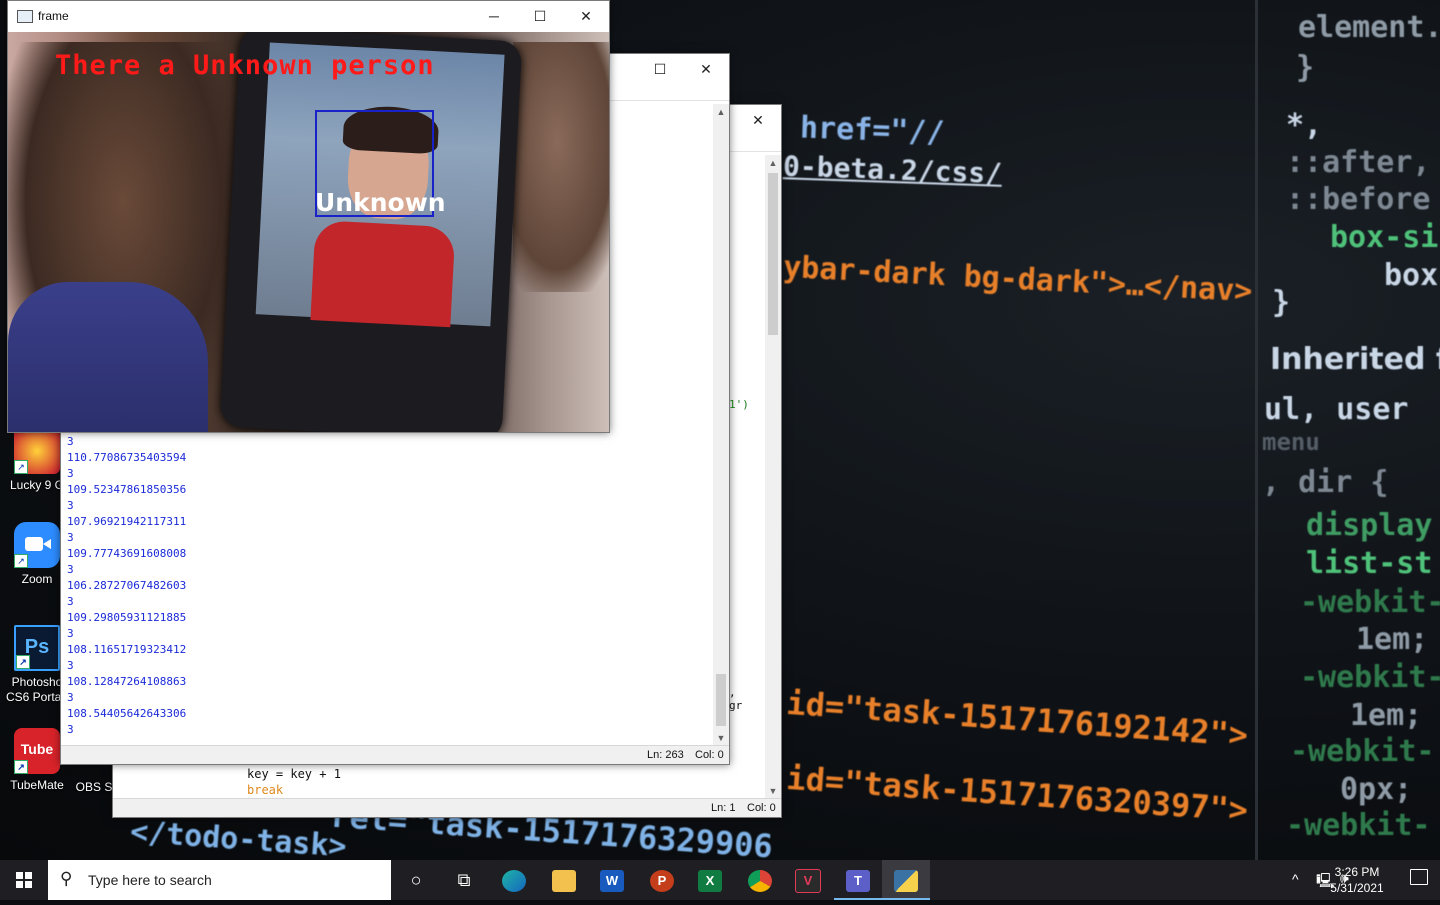  What do you see at coordinates (127, 649) in the screenshot?
I see `shell-output-line: 108.11651719323412` at bounding box center [127, 649].